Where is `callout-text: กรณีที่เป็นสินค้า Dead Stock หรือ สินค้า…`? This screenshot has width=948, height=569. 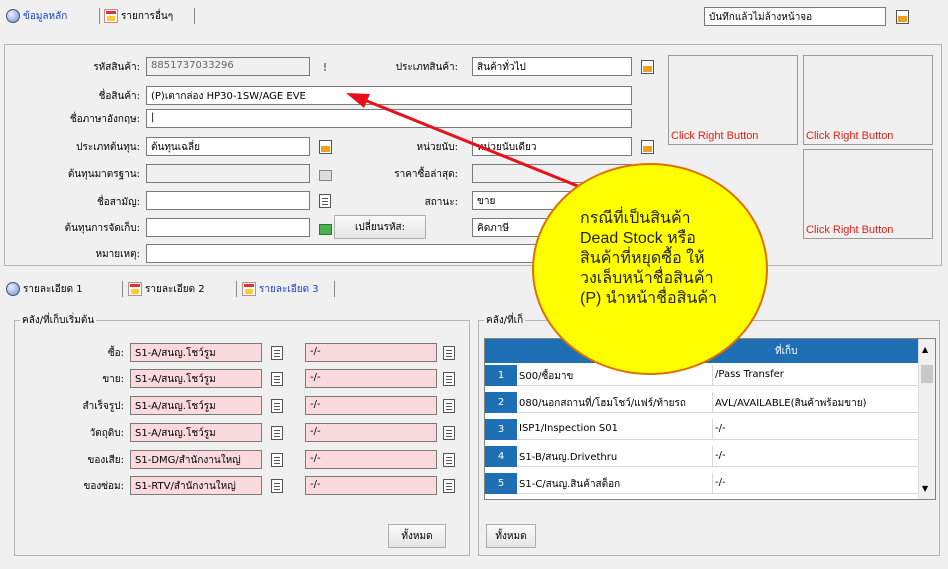 callout-text: กรณีที่เป็นสินค้า Dead Stock หรือ สินค้า… is located at coordinates (680, 259).